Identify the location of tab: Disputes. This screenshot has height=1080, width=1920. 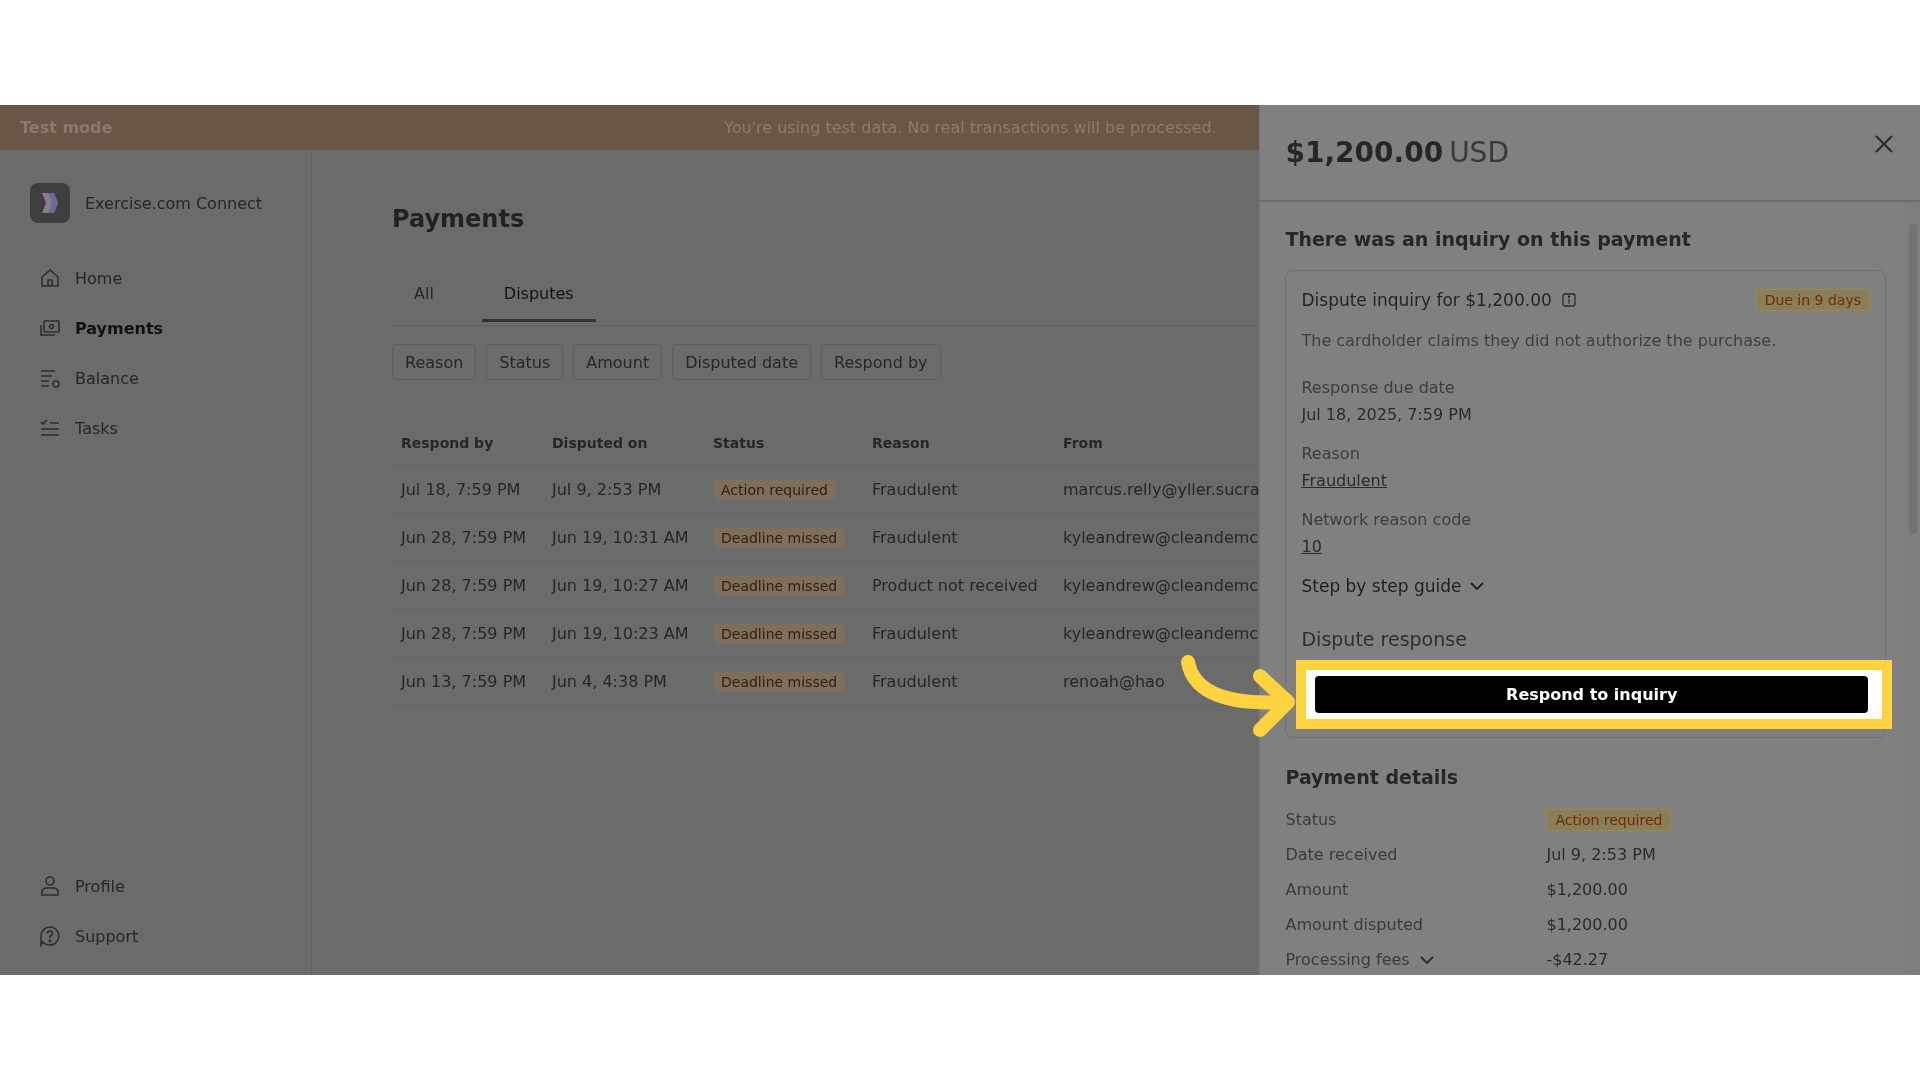
(538, 298).